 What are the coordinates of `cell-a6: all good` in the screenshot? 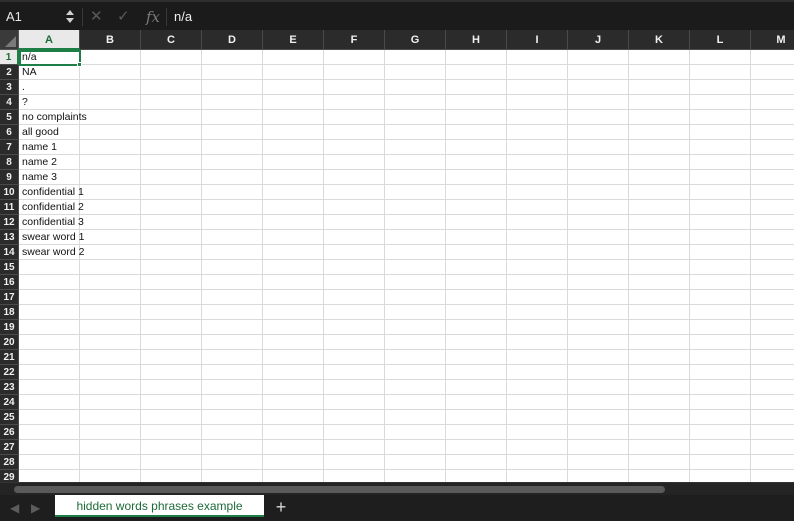 It's located at (40, 132).